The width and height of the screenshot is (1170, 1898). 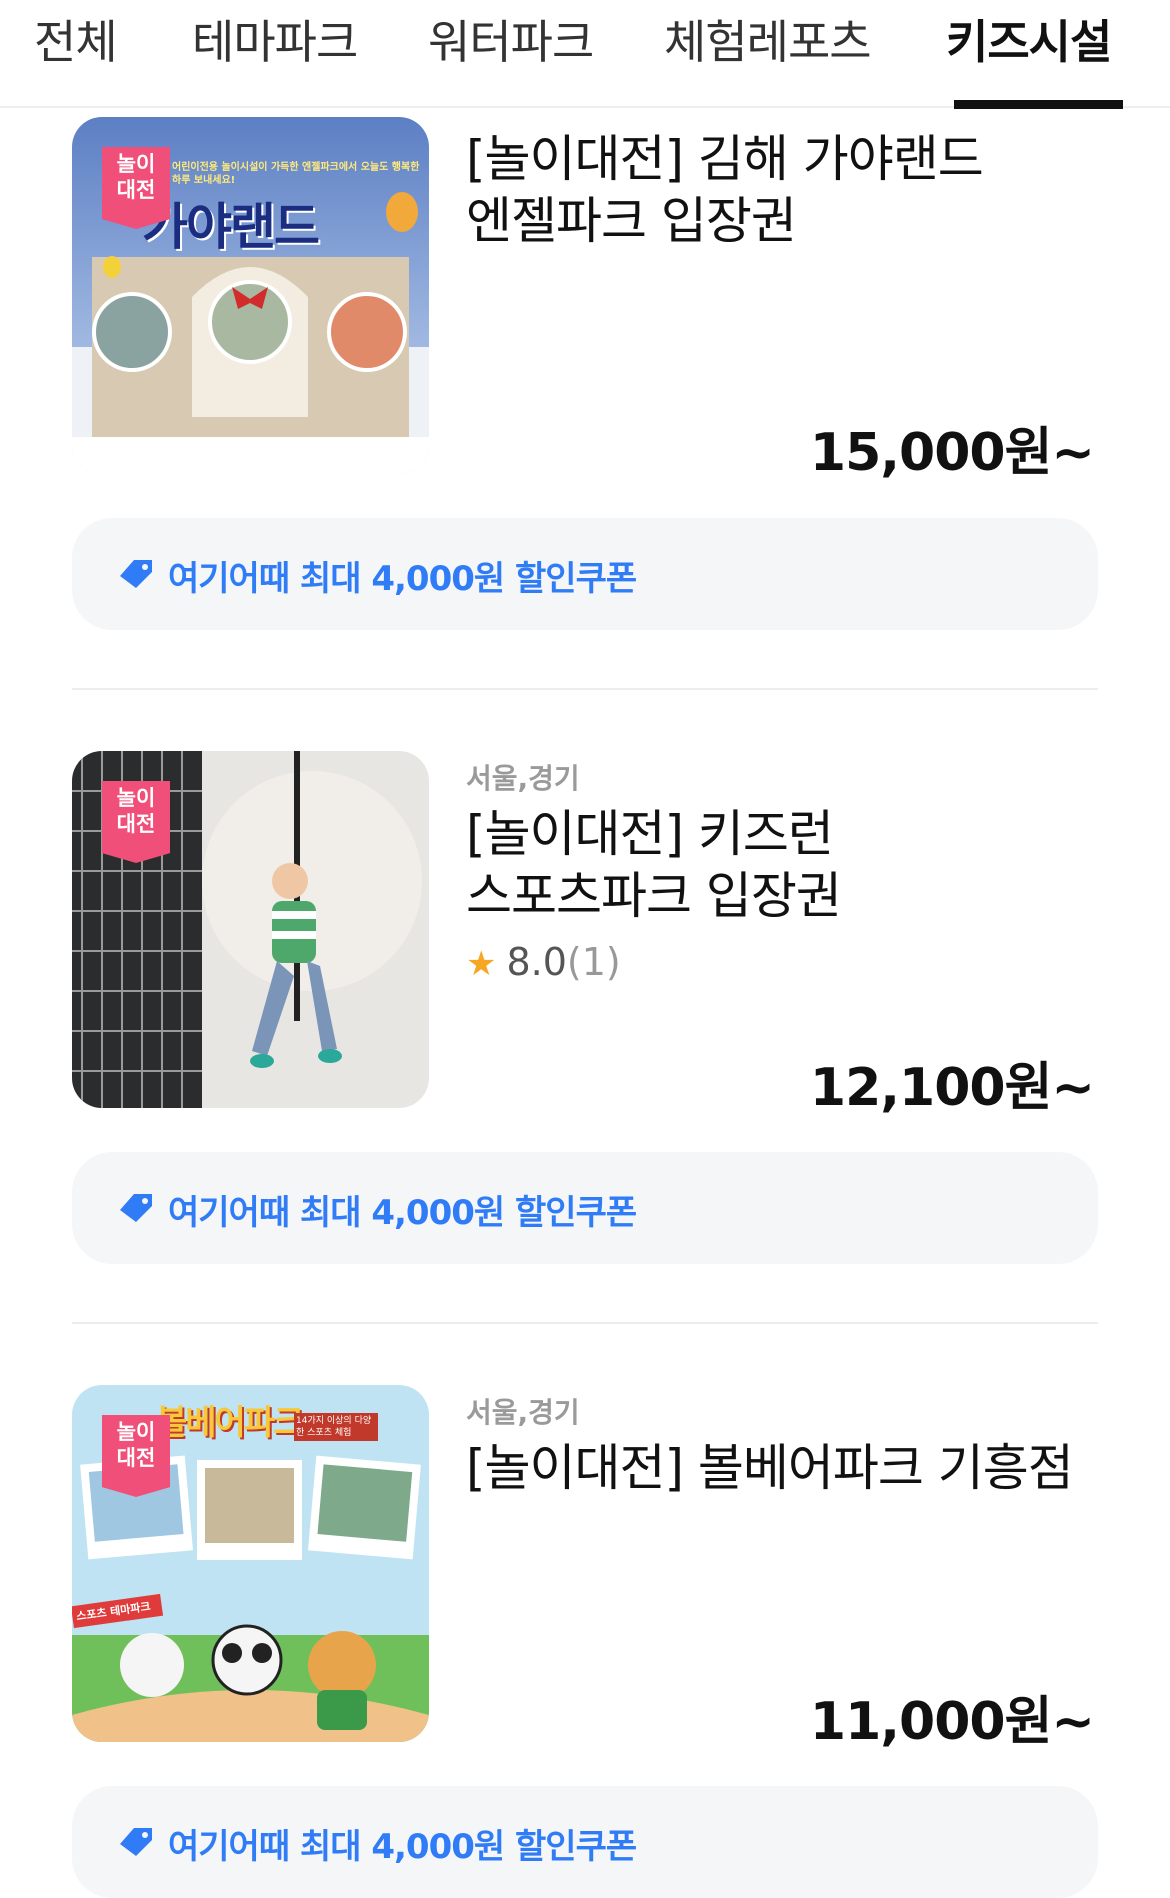 What do you see at coordinates (1029, 39) in the screenshot?
I see `tab-kids-facility: 키즈시설` at bounding box center [1029, 39].